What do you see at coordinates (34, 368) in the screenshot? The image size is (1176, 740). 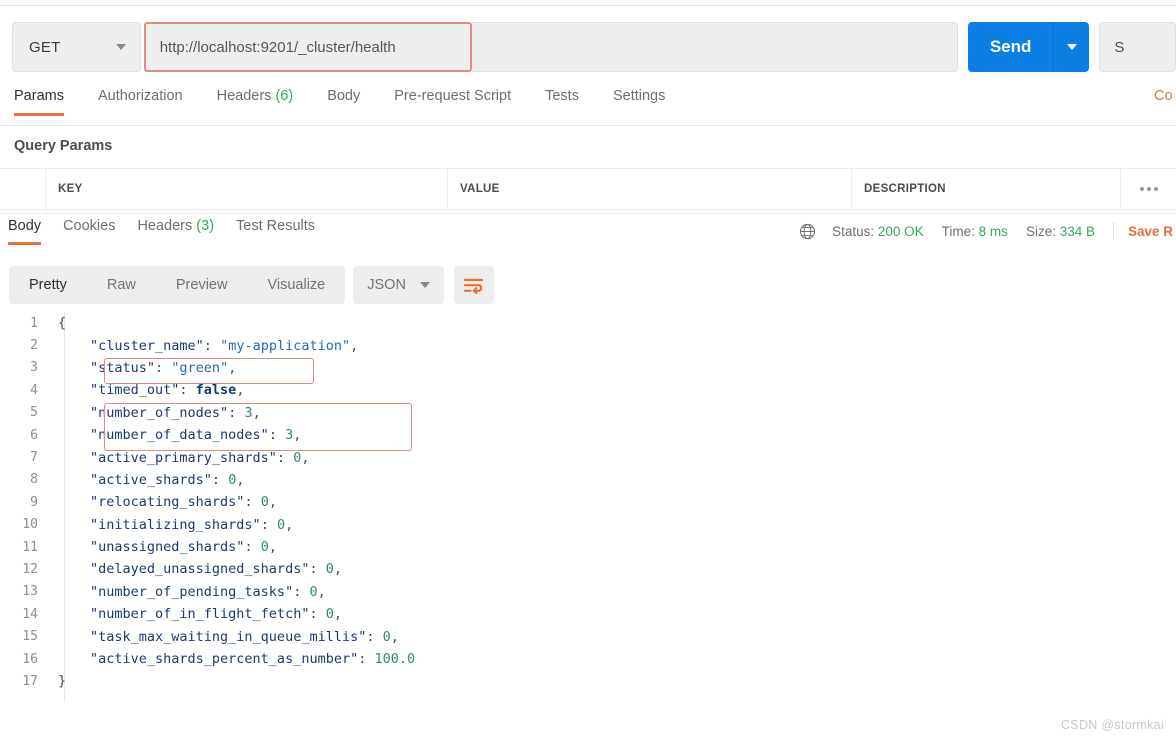 I see `code-line-number: 3` at bounding box center [34, 368].